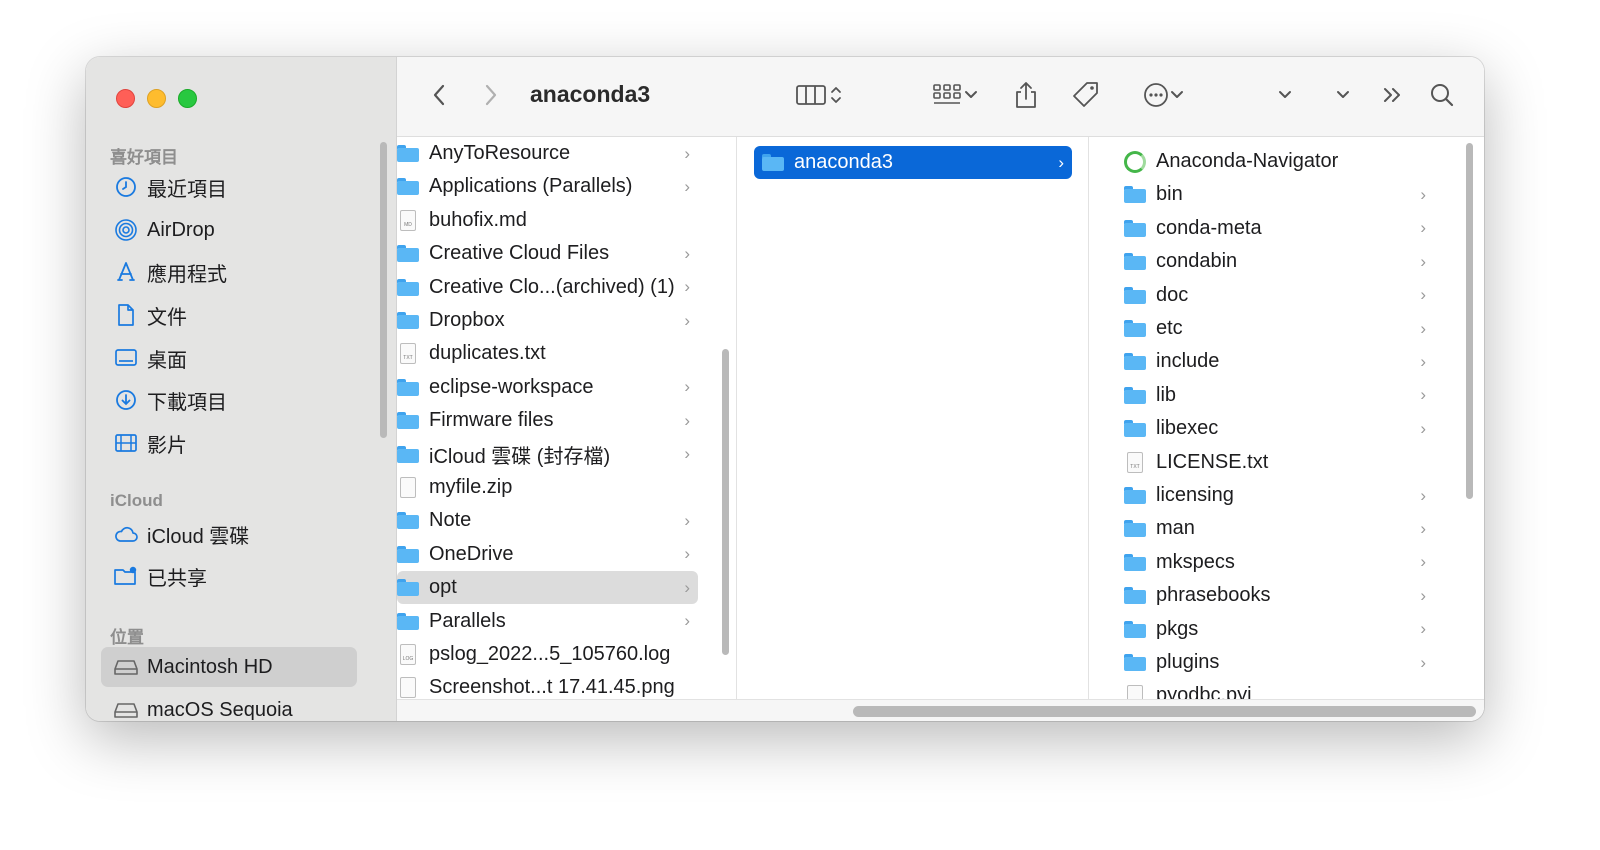 This screenshot has width=1600, height=850. I want to click on file-row-condabin: condabin ›, so click(1264, 261).